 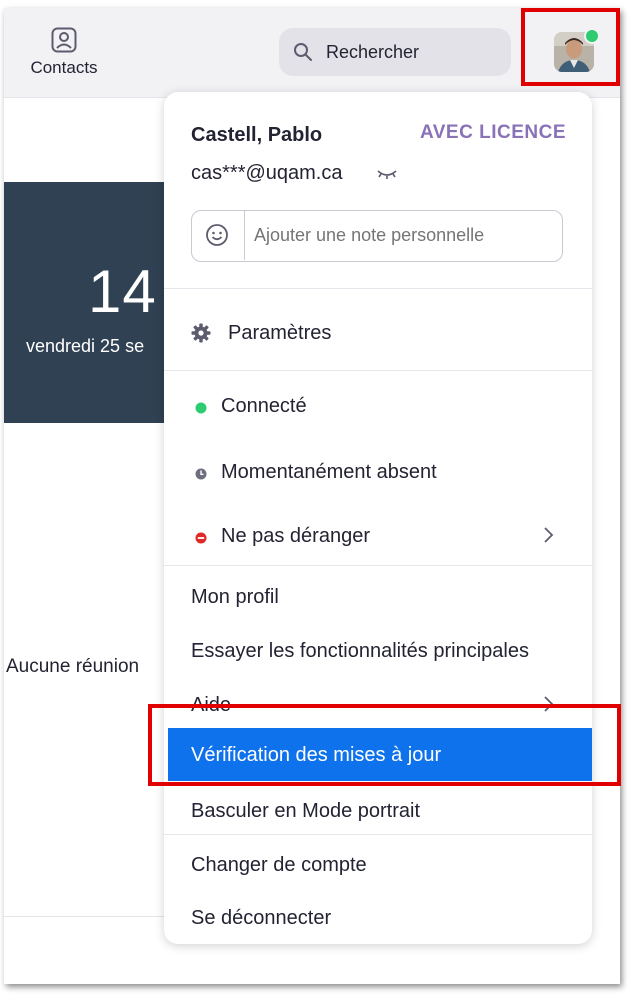 I want to click on menu-item-help-label: Aide, so click(x=211, y=705).